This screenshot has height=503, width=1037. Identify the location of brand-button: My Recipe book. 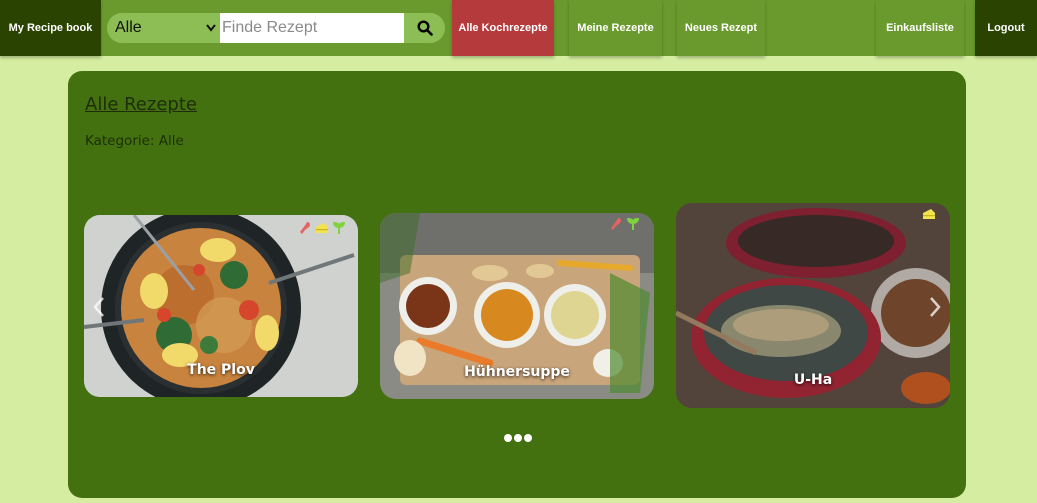
(50, 28).